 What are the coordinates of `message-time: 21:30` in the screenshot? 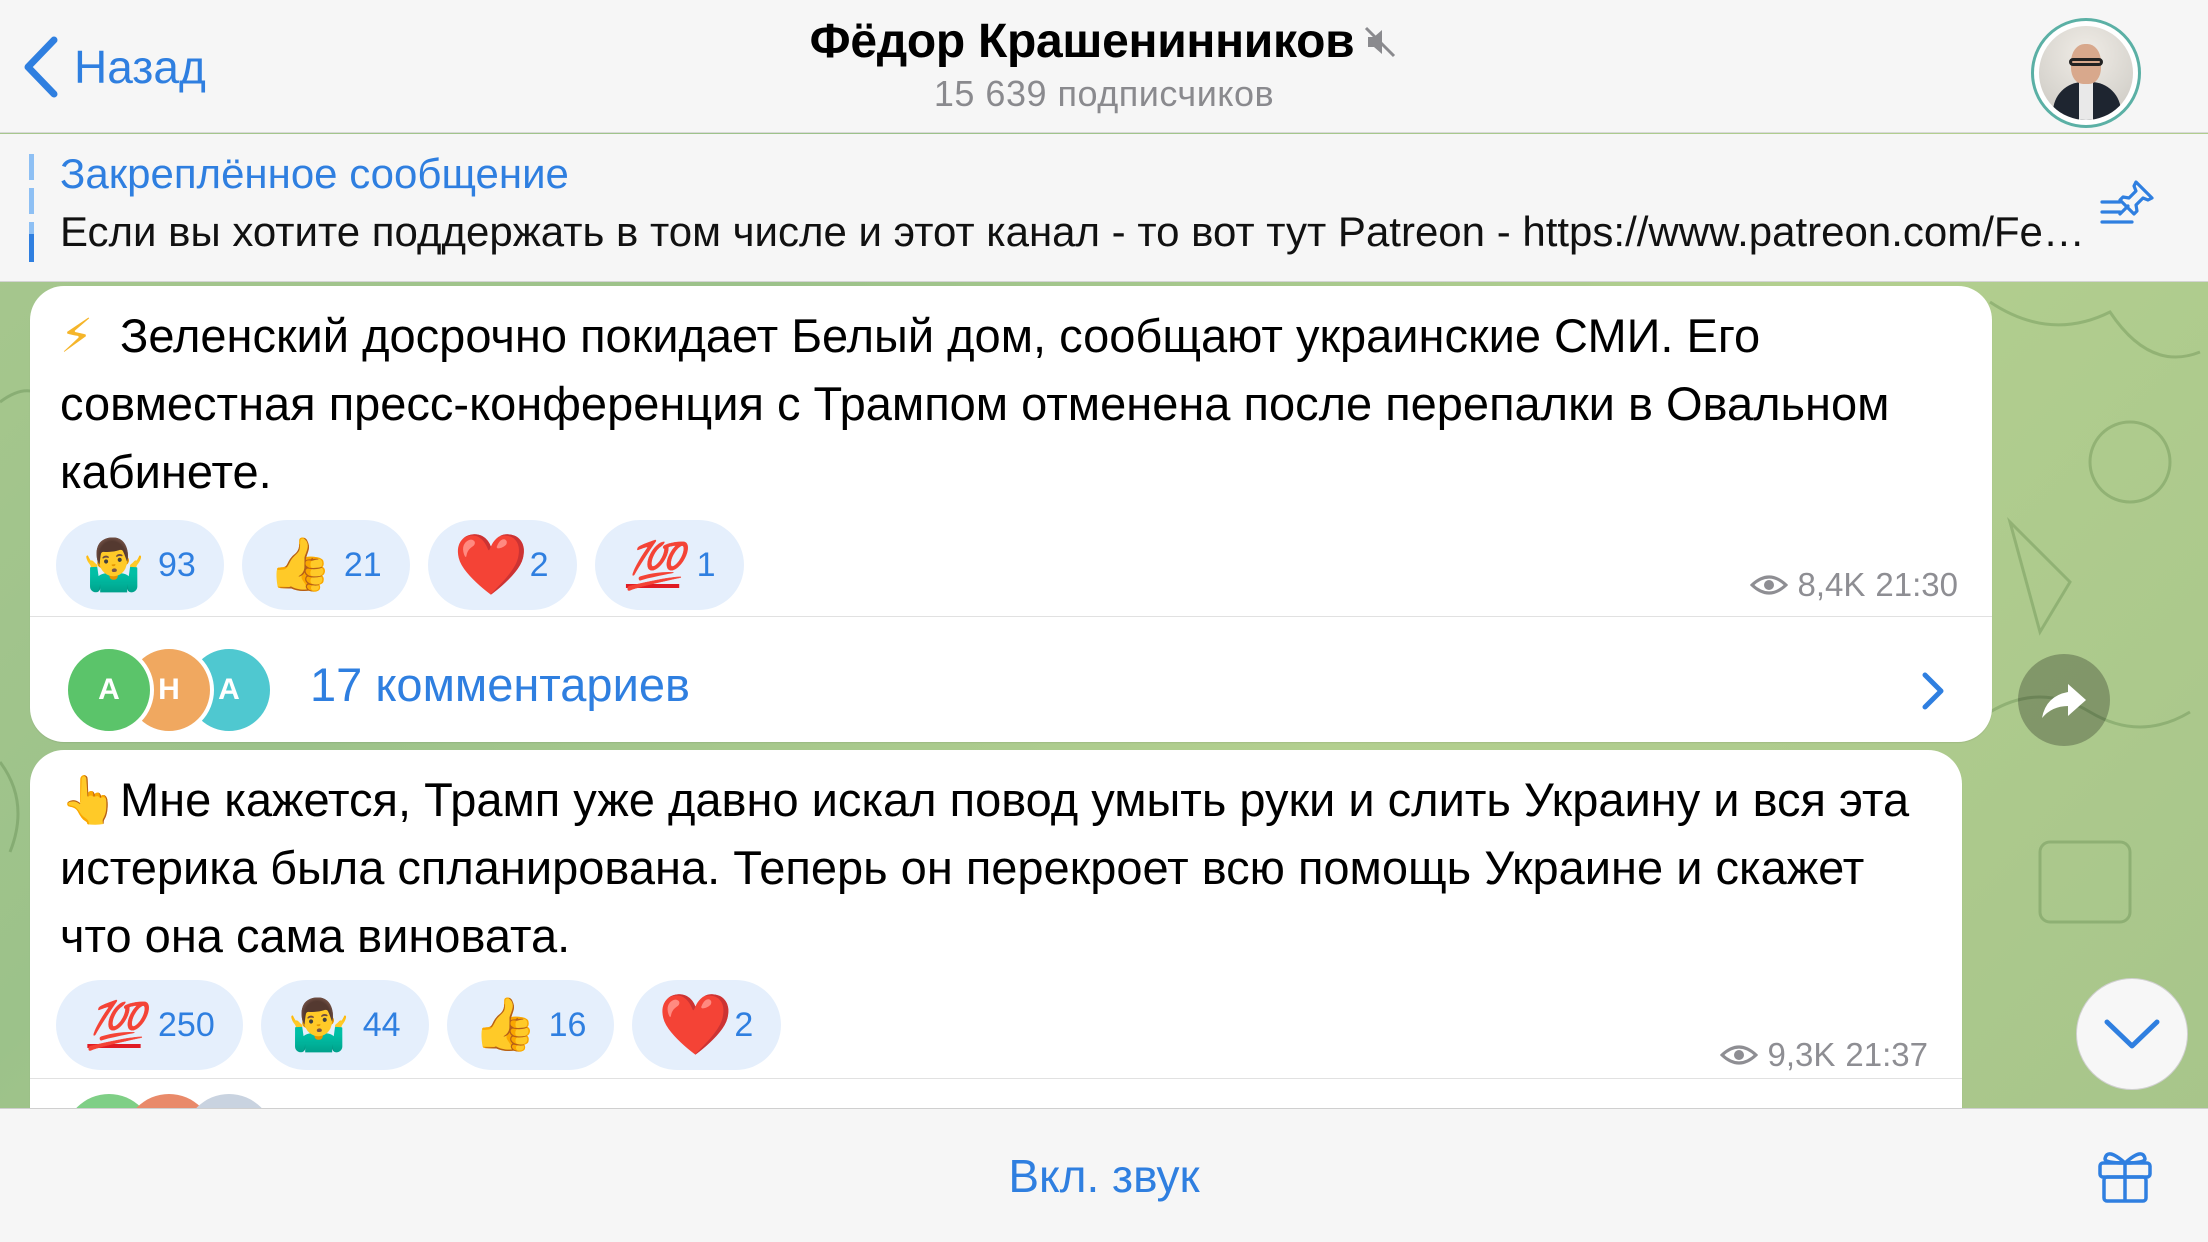 It's located at (1916, 584).